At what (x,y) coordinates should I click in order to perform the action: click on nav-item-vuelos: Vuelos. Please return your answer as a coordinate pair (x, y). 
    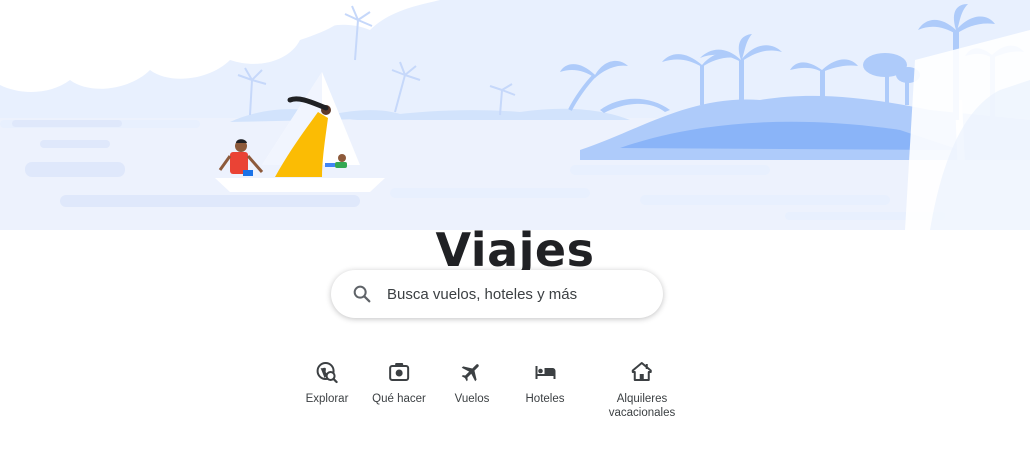
    Looking at the image, I should click on (472, 383).